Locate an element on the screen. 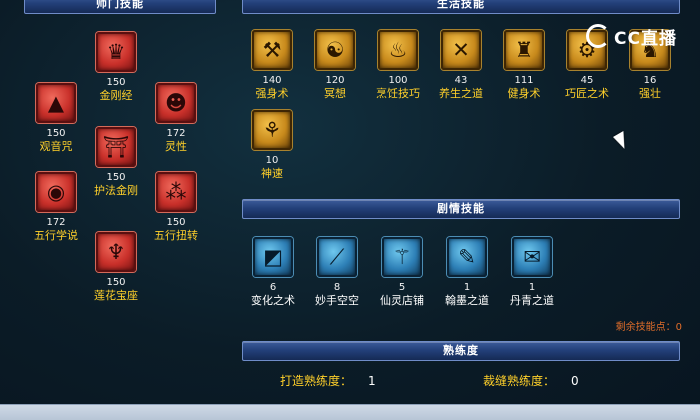 The width and height of the screenshot is (700, 420). bottom-window-edge is located at coordinates (350, 412).